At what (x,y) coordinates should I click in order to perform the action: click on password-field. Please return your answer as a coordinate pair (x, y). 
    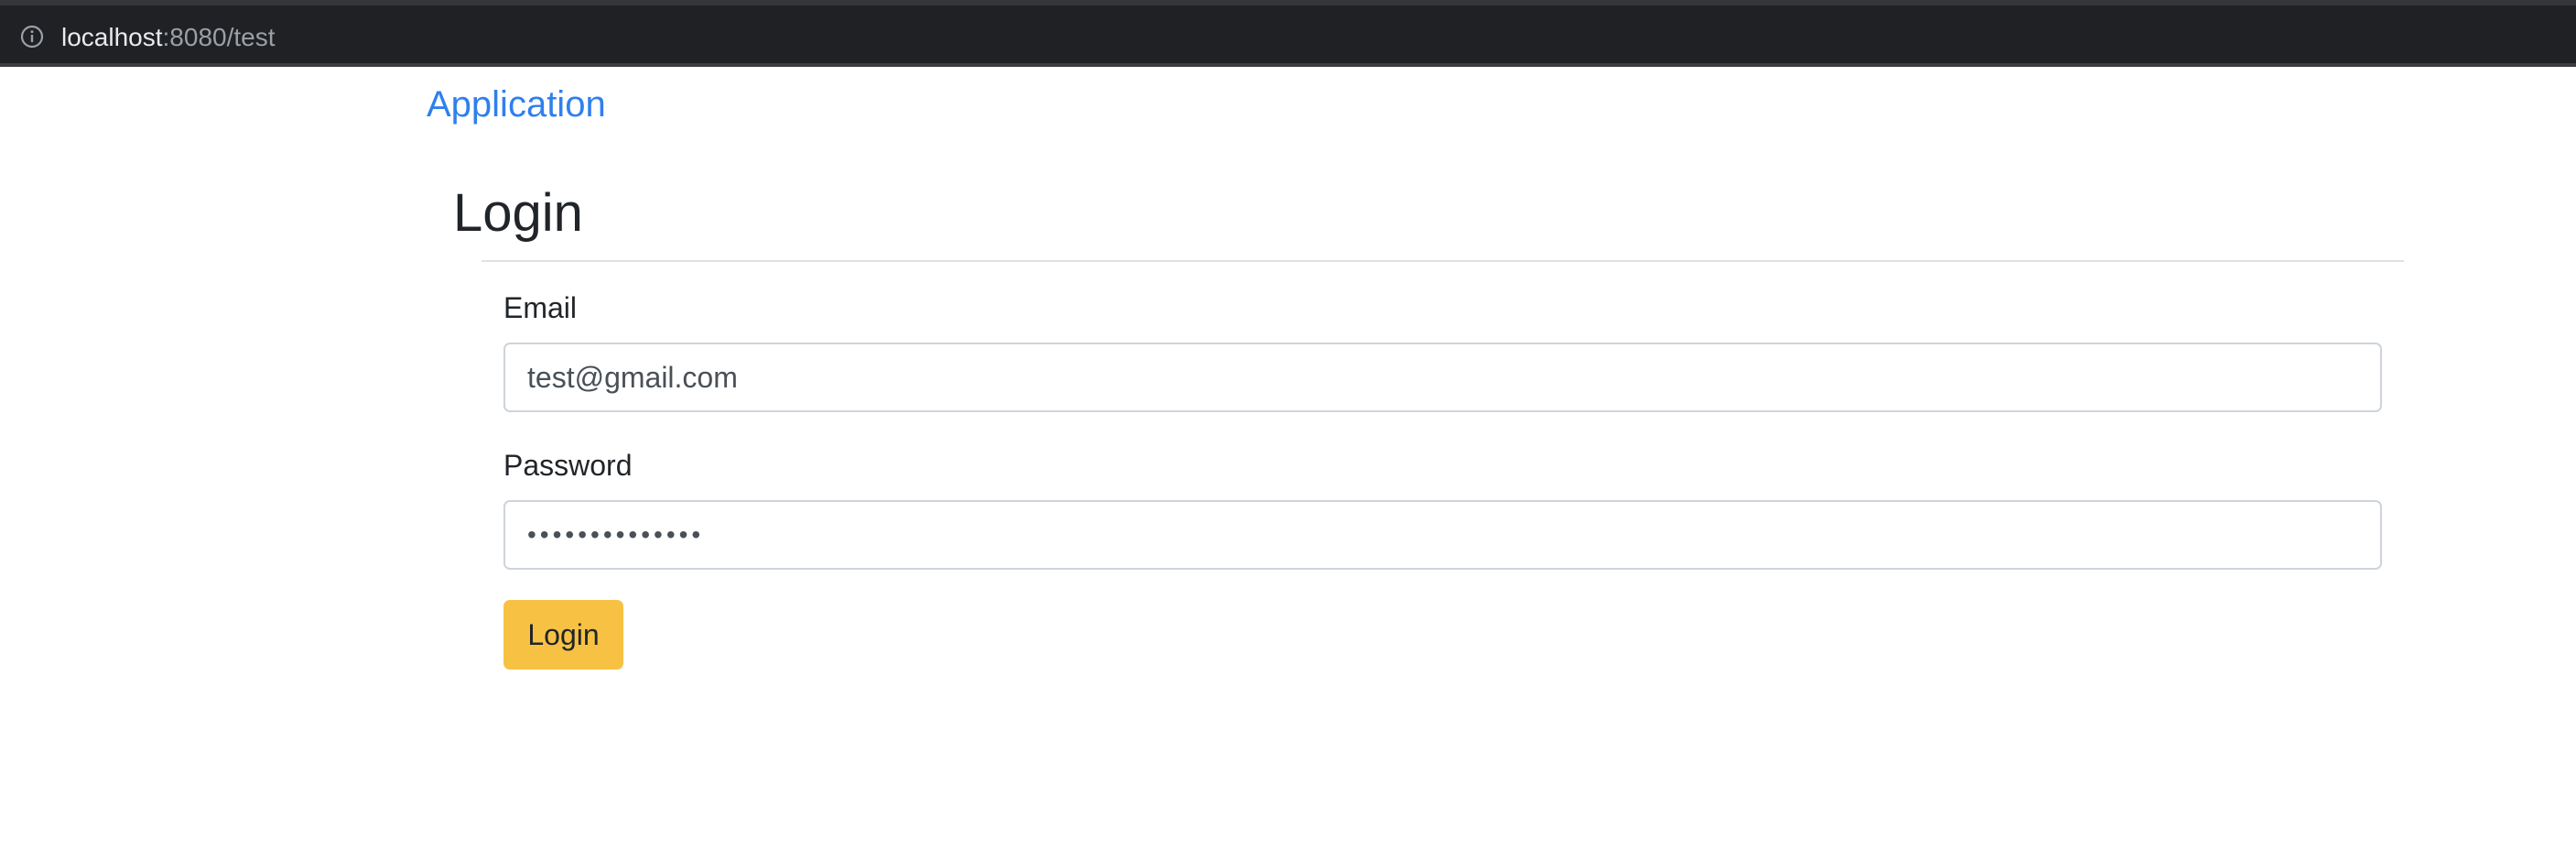
    Looking at the image, I should click on (1443, 535).